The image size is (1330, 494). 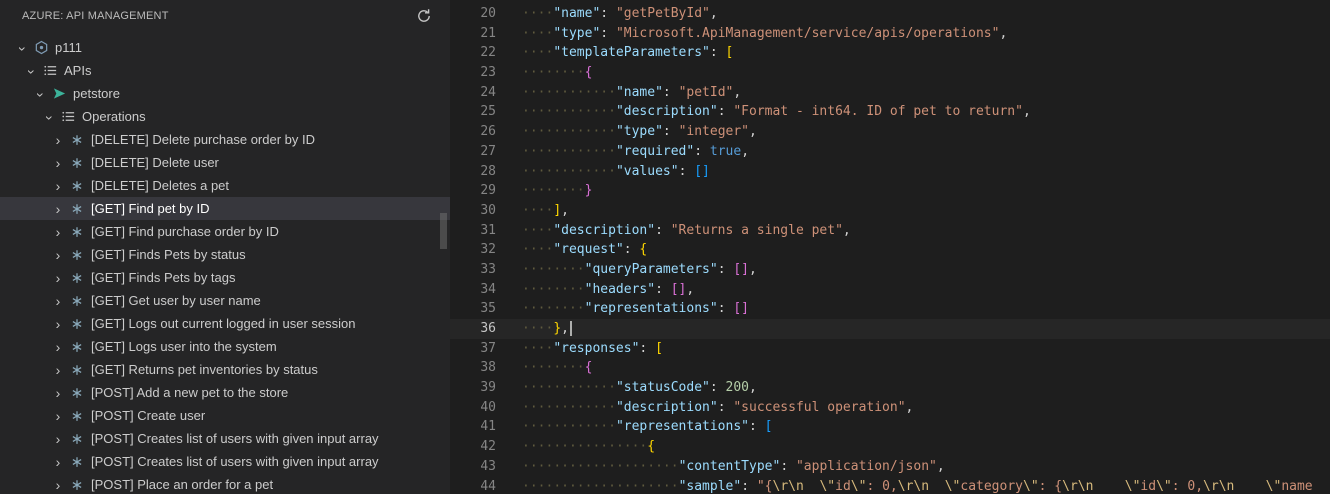 What do you see at coordinates (620, 13) in the screenshot?
I see `line-content: ····"name": "getPetById",` at bounding box center [620, 13].